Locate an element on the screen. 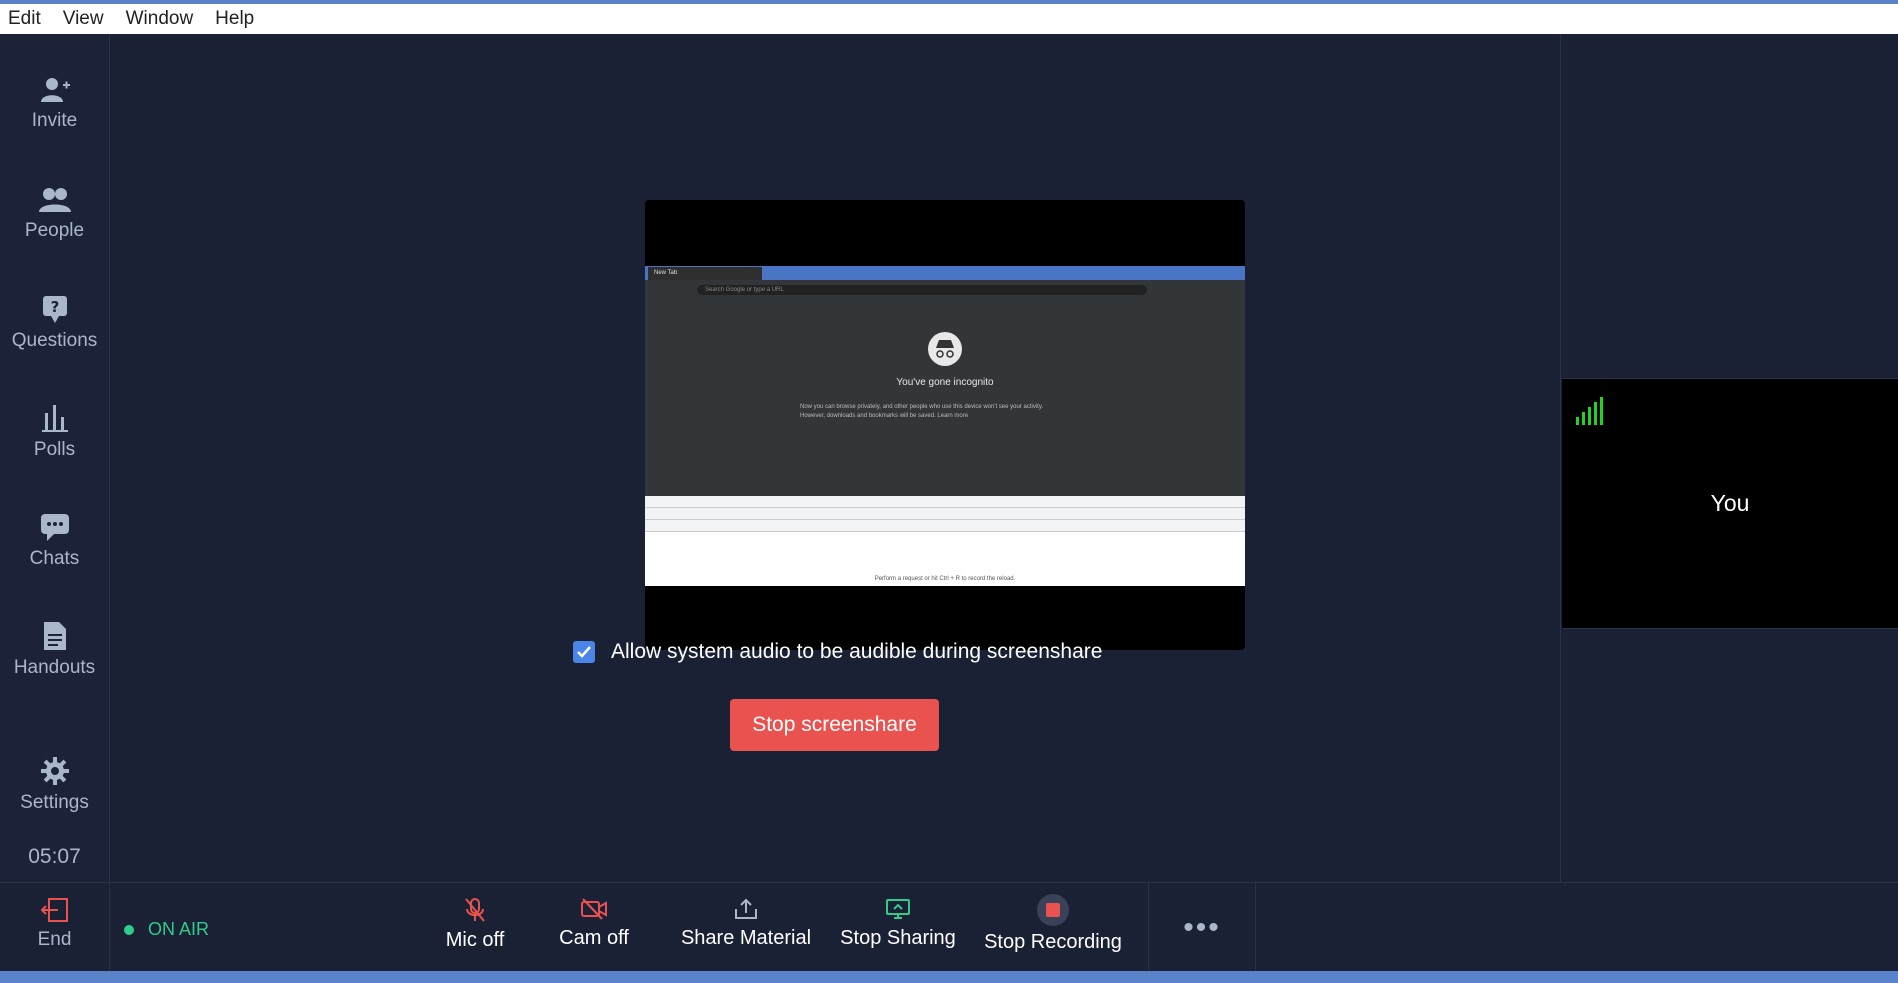 Image resolution: width=1898 pixels, height=983 pixels. on-air-dot is located at coordinates (129, 929).